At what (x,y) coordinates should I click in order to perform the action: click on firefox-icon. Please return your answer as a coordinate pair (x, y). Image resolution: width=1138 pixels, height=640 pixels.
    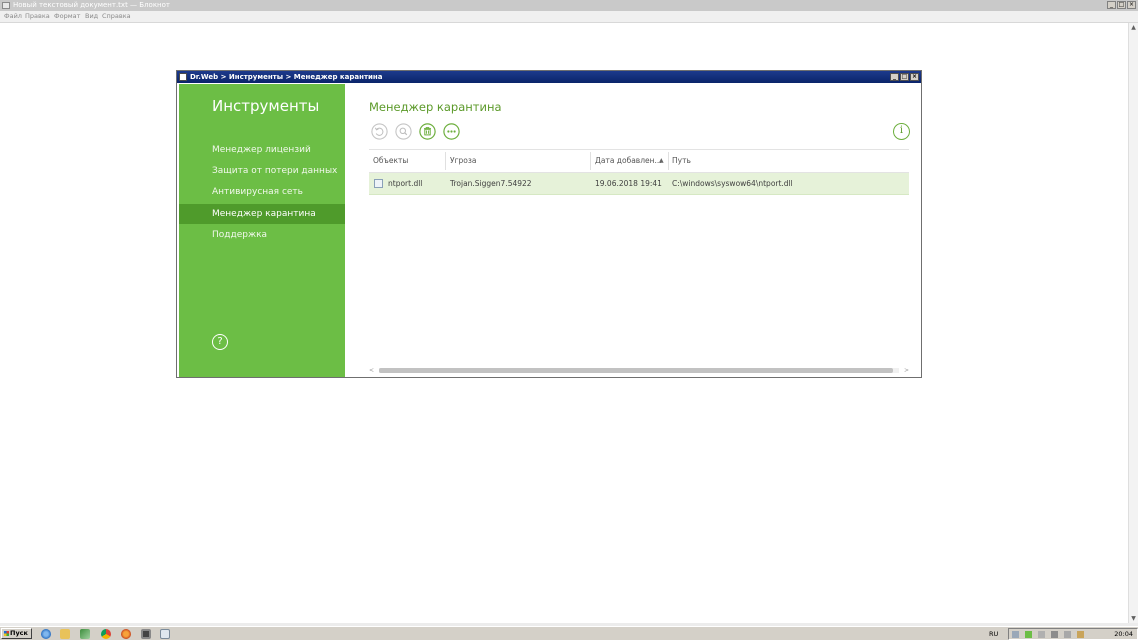
    Looking at the image, I should click on (126, 634).